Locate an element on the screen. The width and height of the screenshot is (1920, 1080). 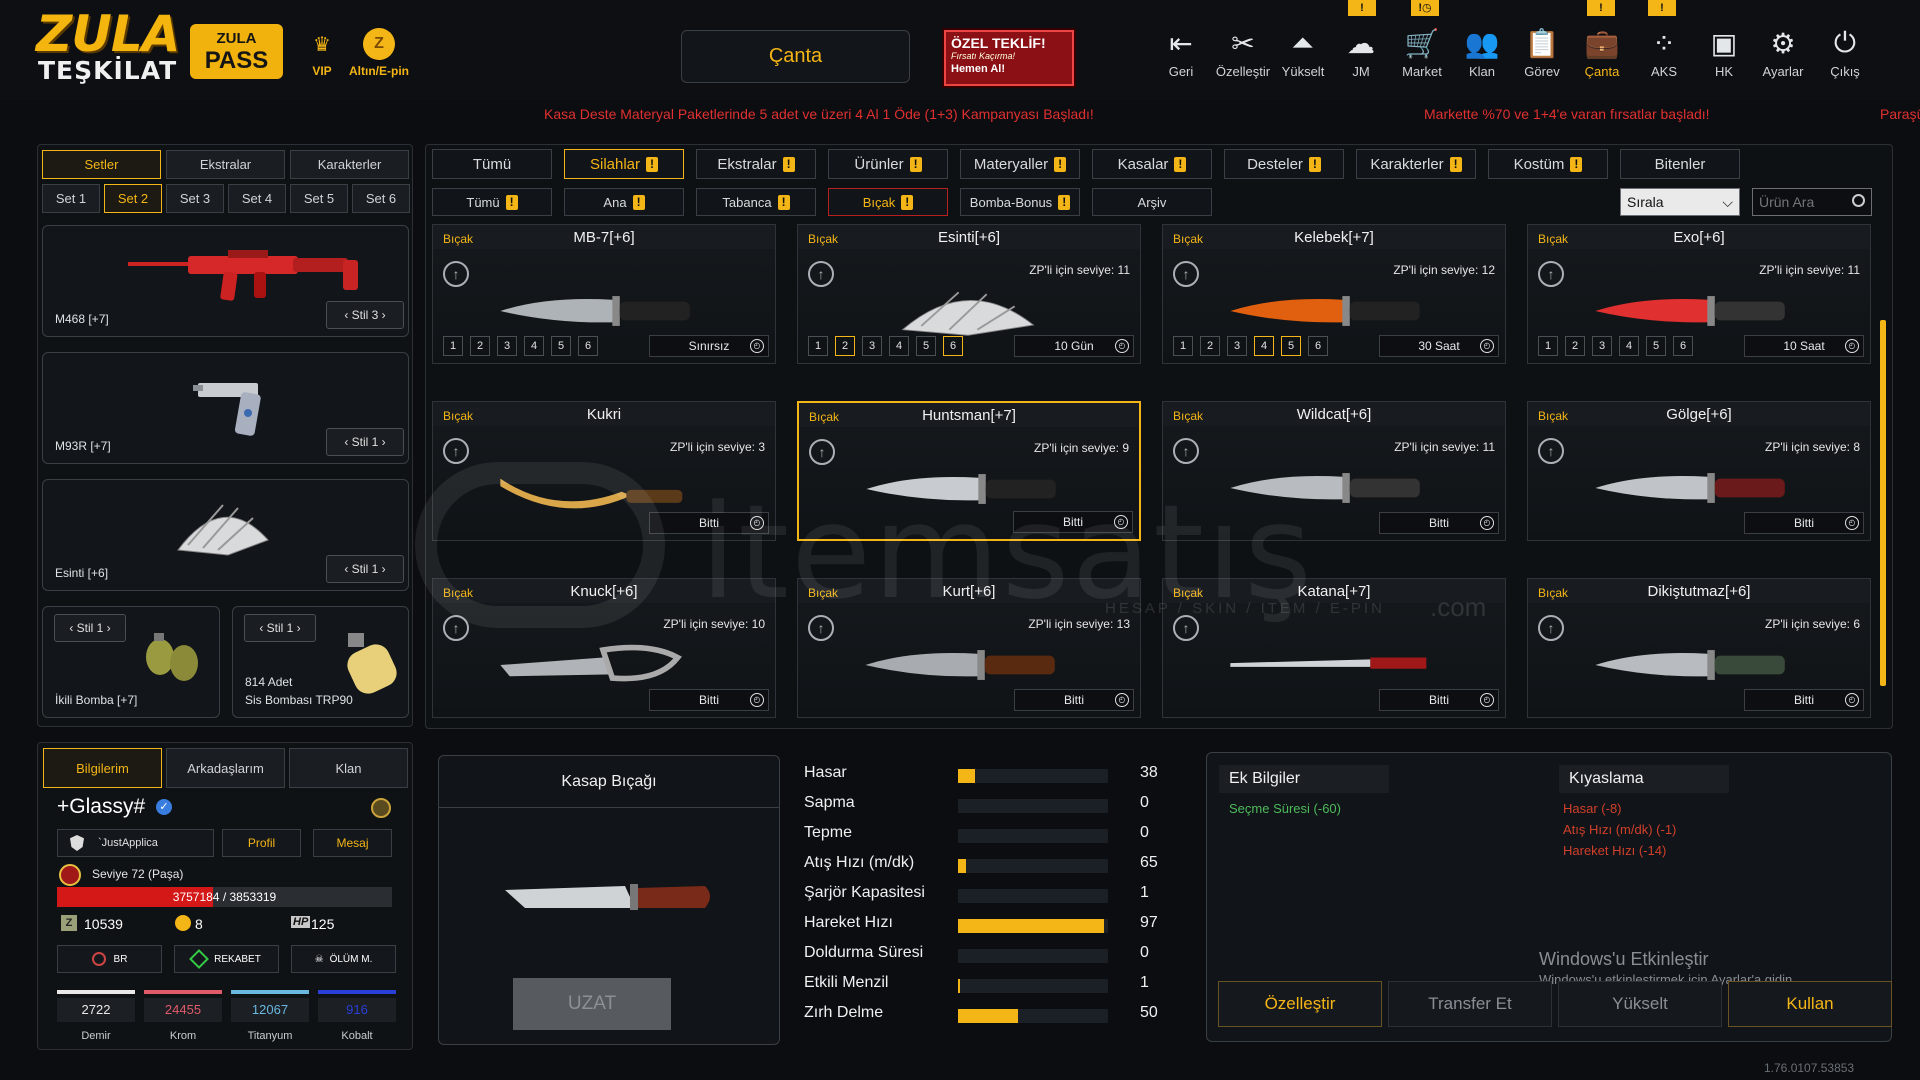
yukselt-button: Yükselt is located at coordinates (1640, 1004).